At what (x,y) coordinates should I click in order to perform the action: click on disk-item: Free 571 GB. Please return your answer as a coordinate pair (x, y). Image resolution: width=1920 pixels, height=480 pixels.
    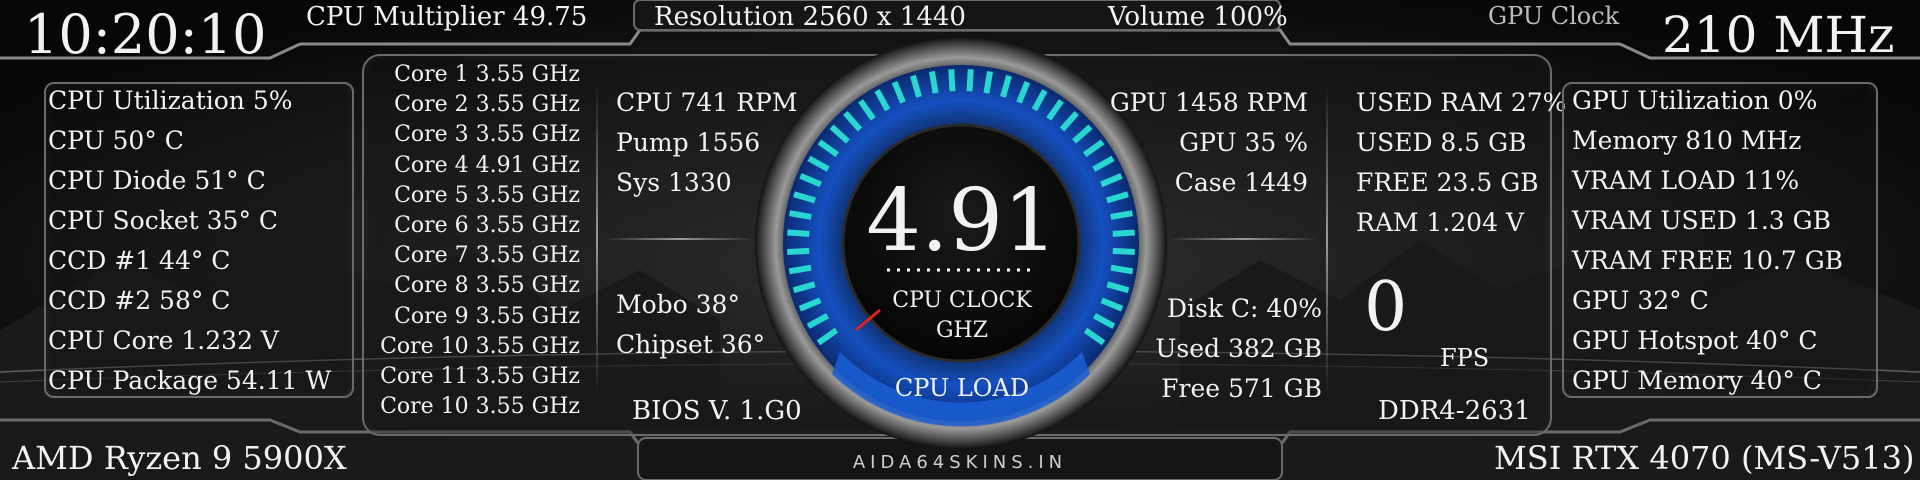
    Looking at the image, I should click on (1241, 388).